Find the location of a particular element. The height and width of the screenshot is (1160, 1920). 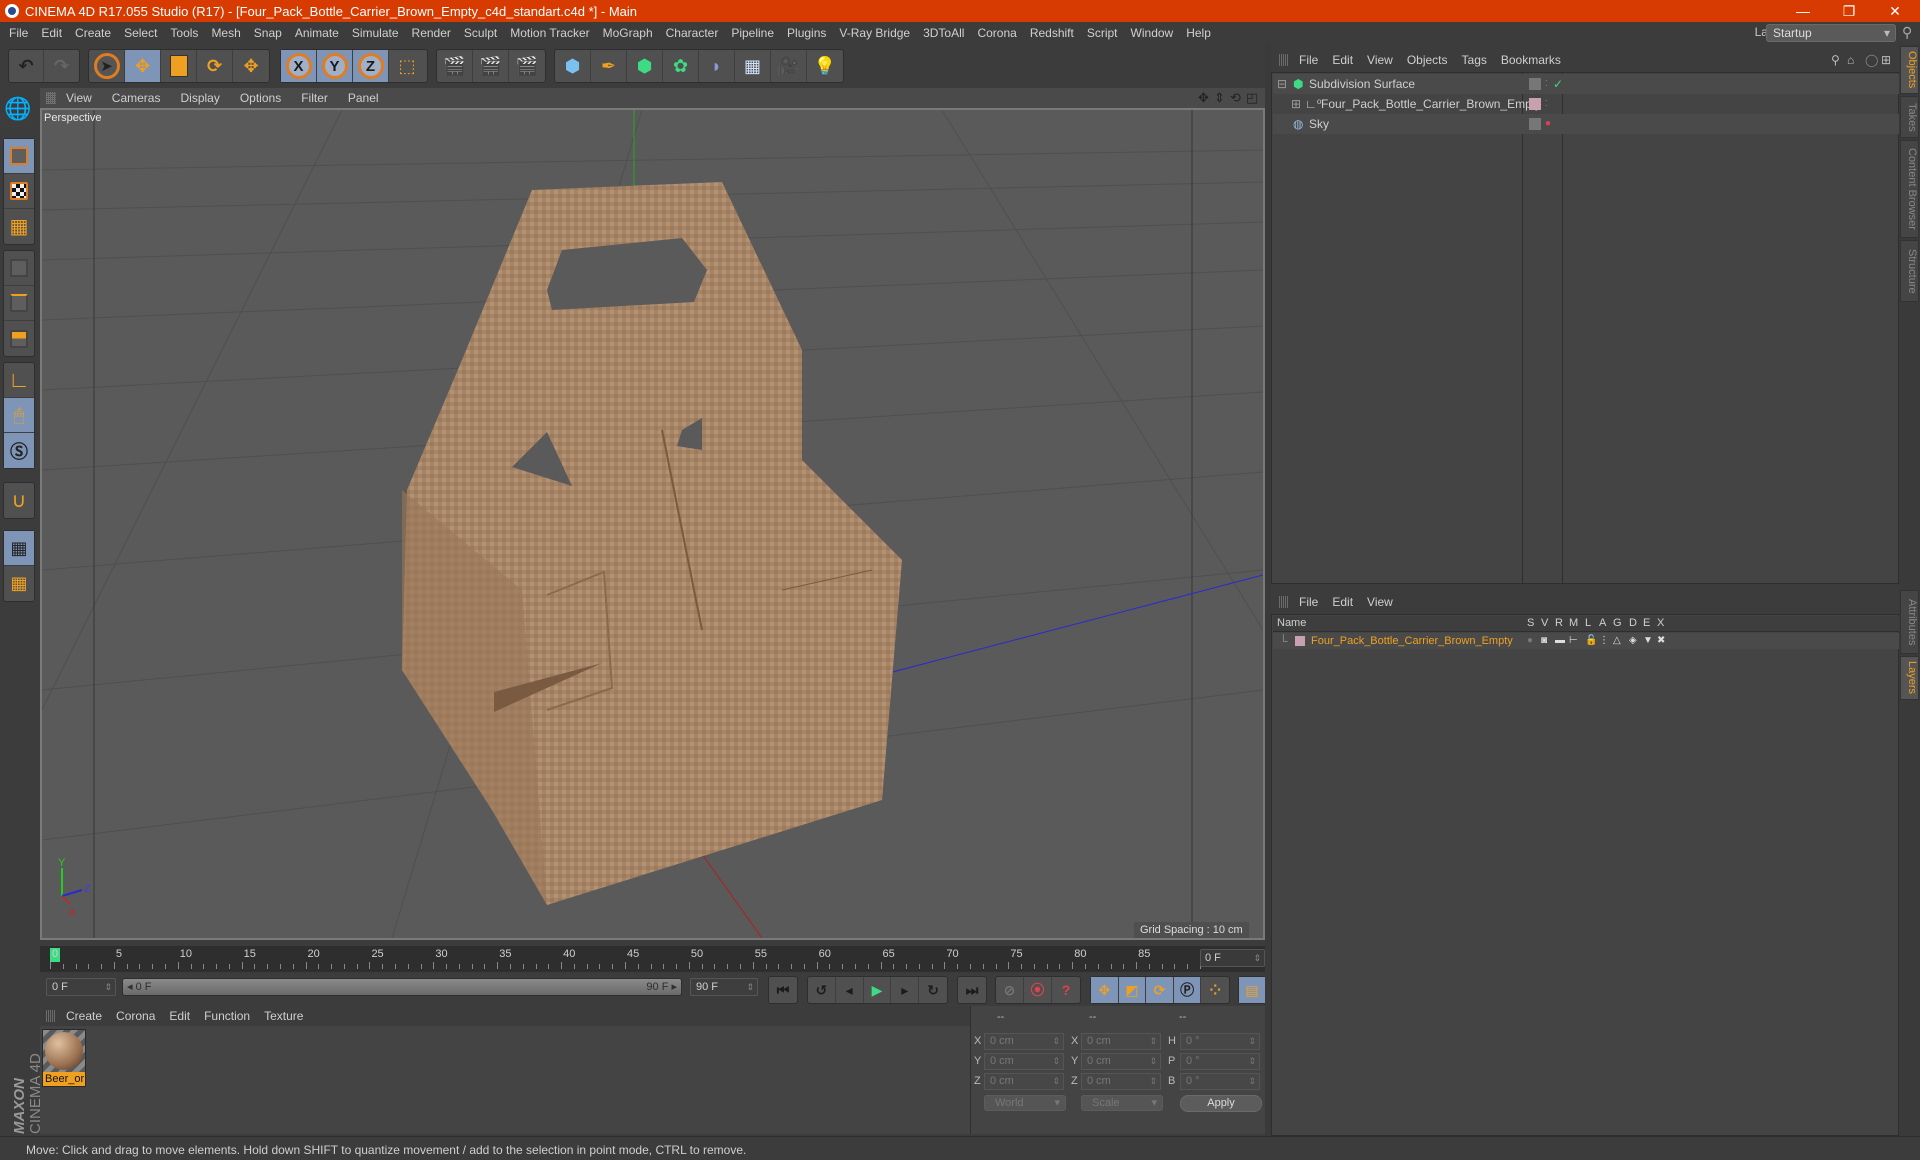

viewport-menu-view: View is located at coordinates (79, 98).